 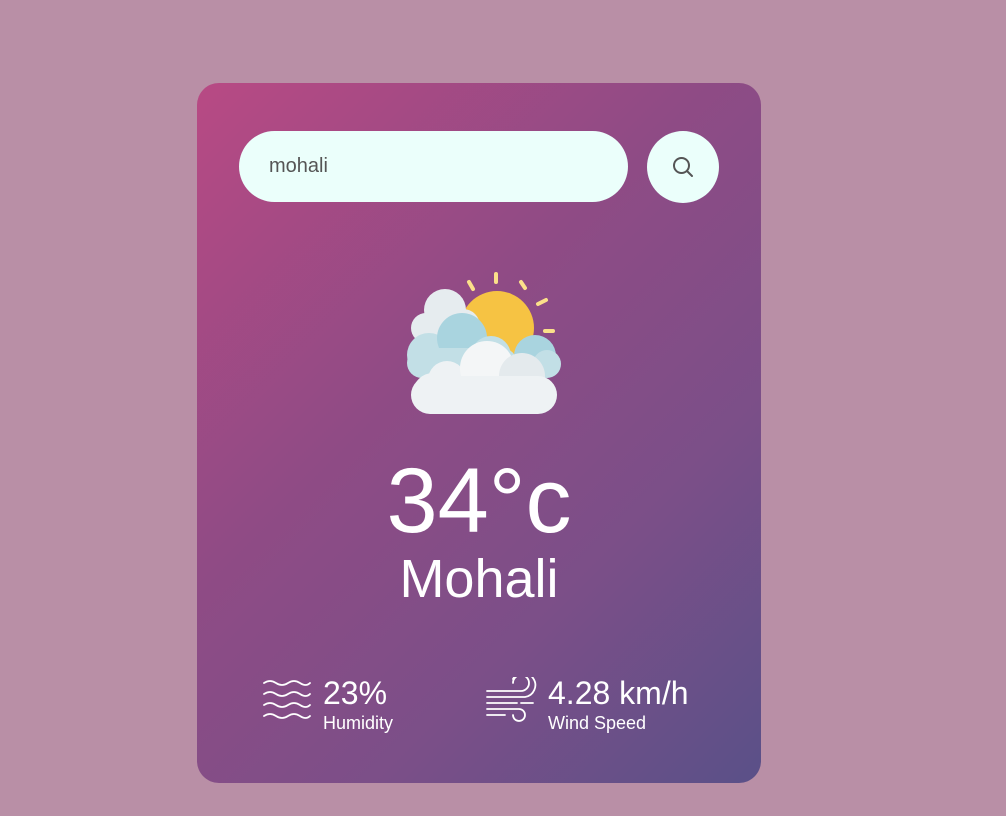 I want to click on temperature-value: 34°c, so click(x=479, y=501).